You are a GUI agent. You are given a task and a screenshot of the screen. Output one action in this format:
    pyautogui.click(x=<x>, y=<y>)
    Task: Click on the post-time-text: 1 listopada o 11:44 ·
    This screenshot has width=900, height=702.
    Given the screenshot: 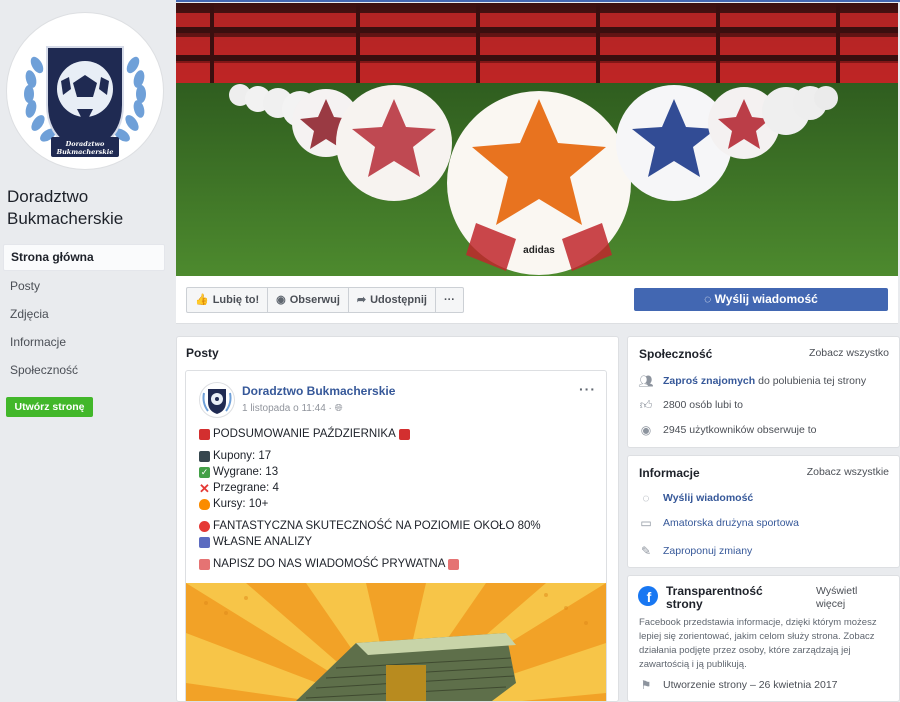 What is the action you would take?
    pyautogui.click(x=287, y=408)
    